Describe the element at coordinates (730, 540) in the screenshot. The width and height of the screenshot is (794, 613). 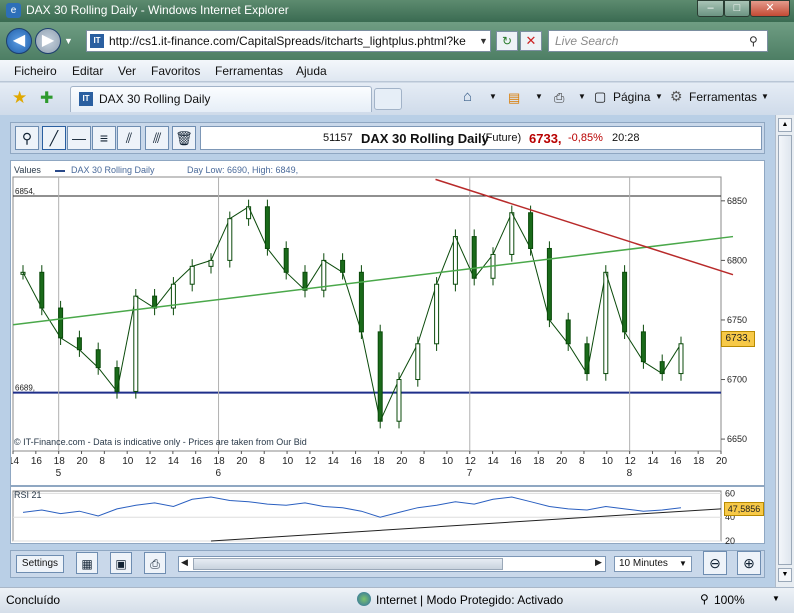
I see `rsi-y-tick-label: 20` at that location.